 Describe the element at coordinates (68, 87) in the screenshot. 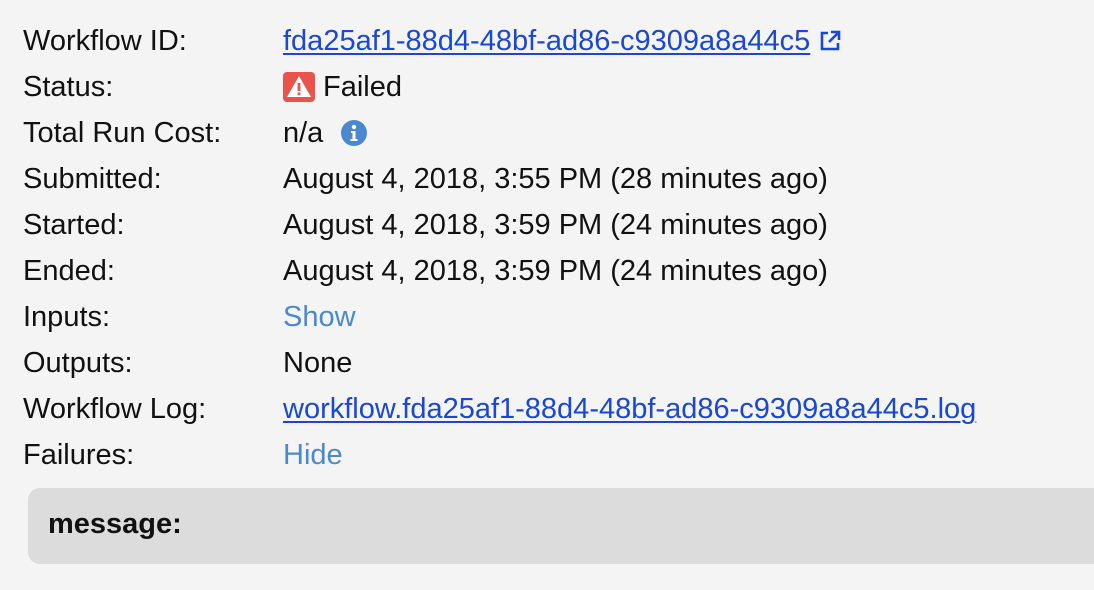

I see `status-label: Status:` at that location.